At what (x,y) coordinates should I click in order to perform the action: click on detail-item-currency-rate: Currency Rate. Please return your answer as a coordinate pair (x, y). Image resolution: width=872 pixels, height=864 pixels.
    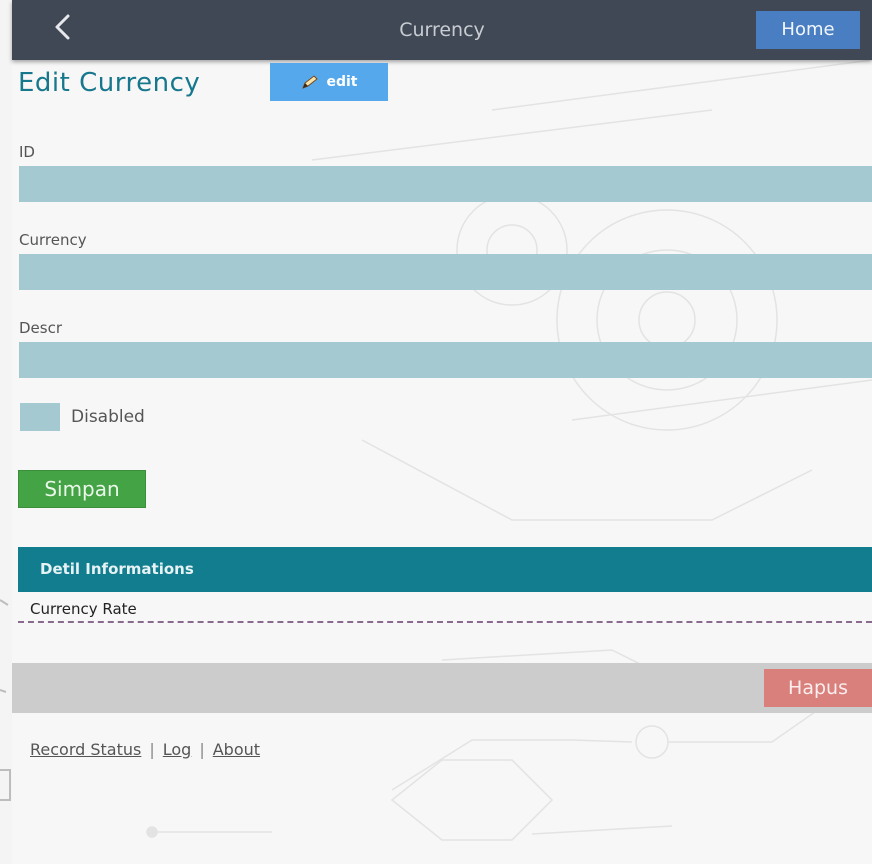
    Looking at the image, I should click on (83, 609).